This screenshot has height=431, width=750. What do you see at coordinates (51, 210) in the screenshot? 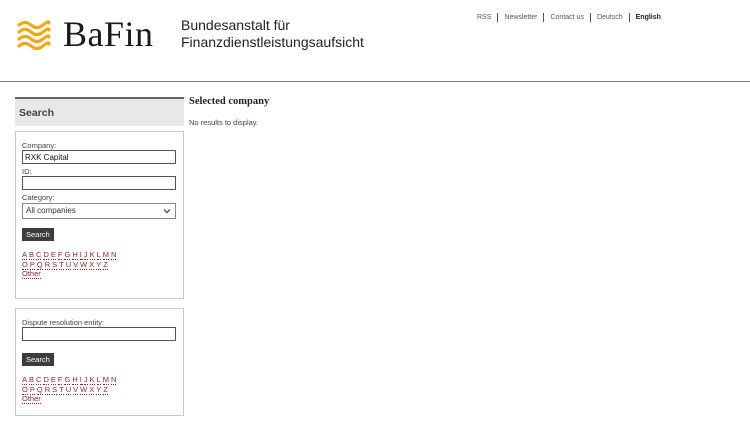
I see `category-select-value: All companies` at bounding box center [51, 210].